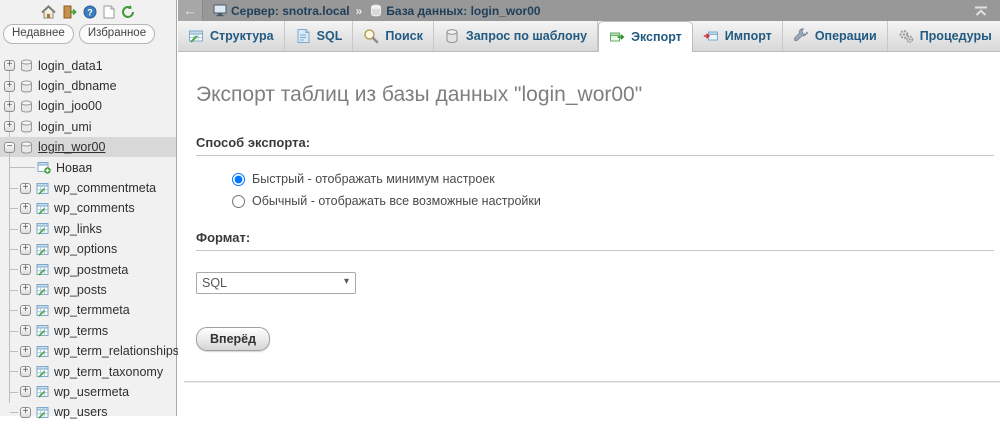 The width and height of the screenshot is (1000, 447). Describe the element at coordinates (90, 12) in the screenshot. I see `help-icon: ?` at that location.